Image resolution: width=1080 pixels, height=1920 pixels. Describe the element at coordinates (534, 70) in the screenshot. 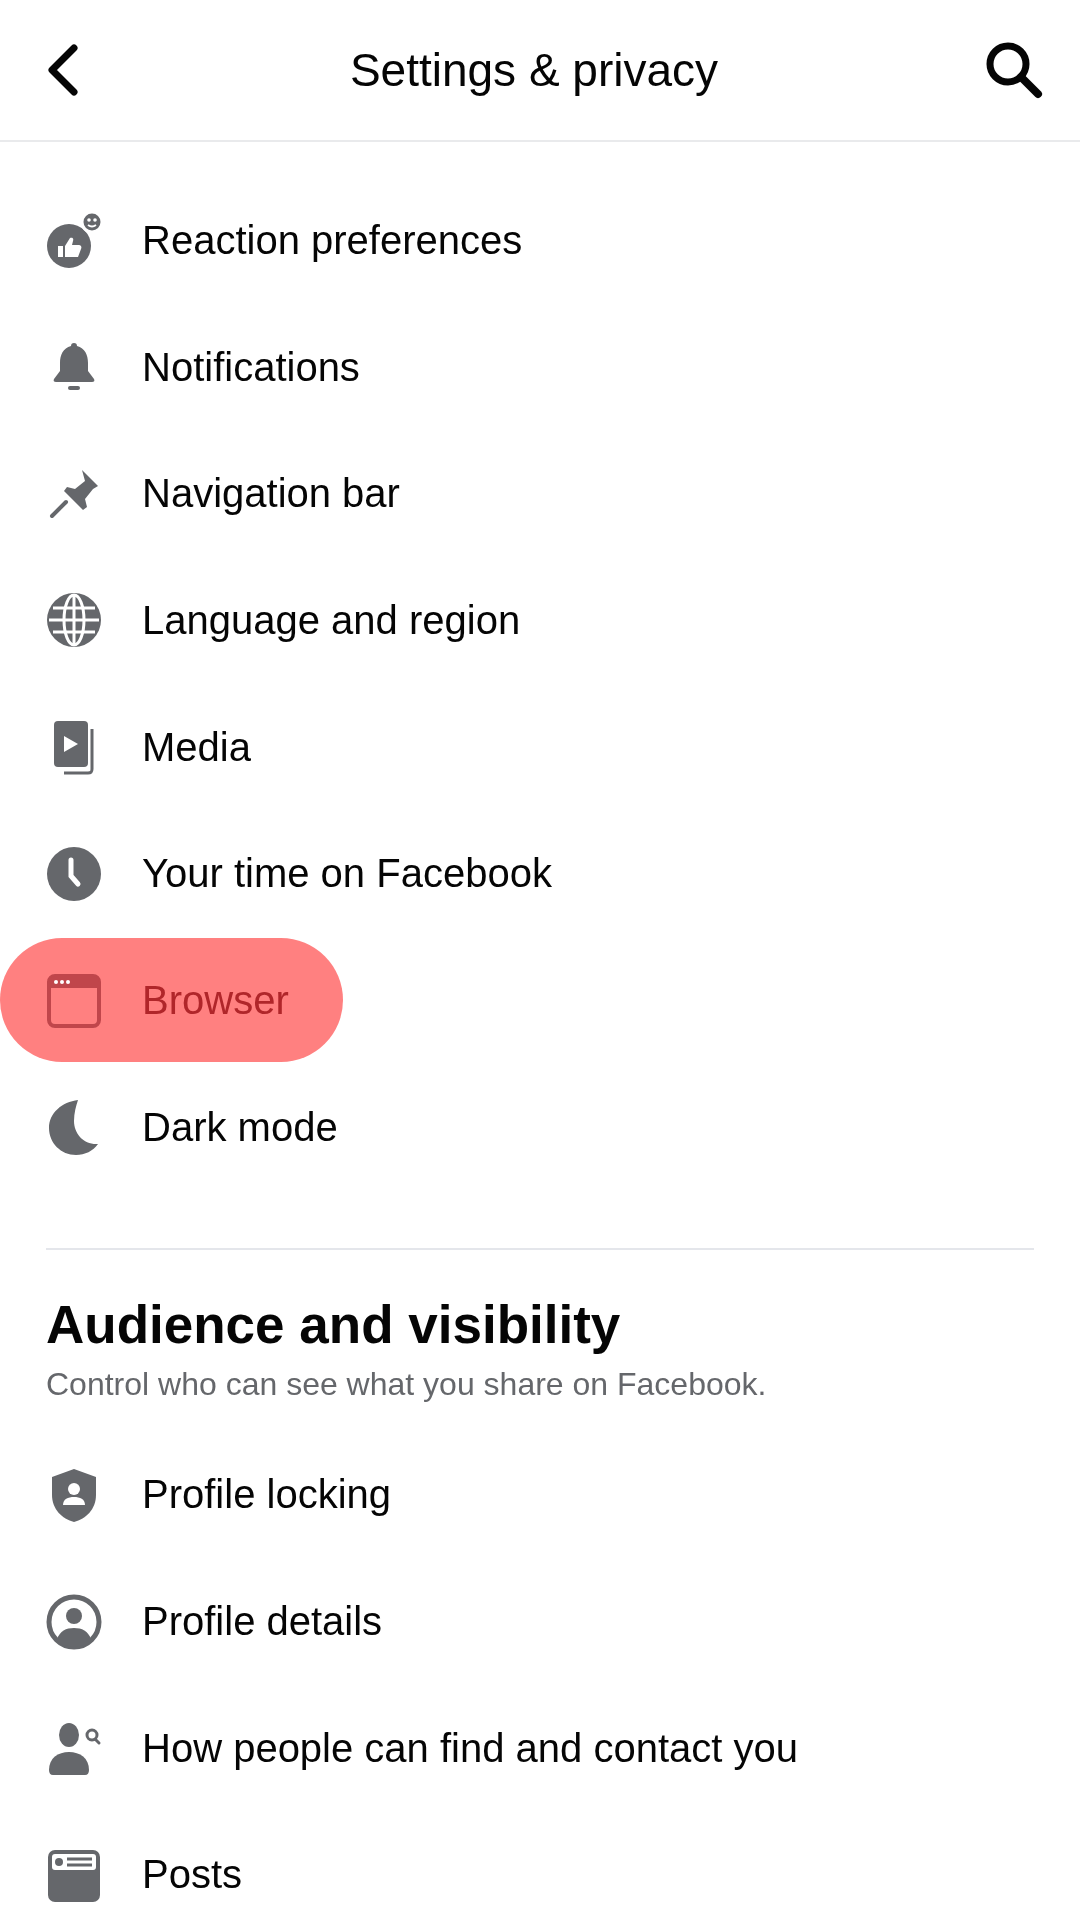

I see `page-title: Settings & privacy` at that location.